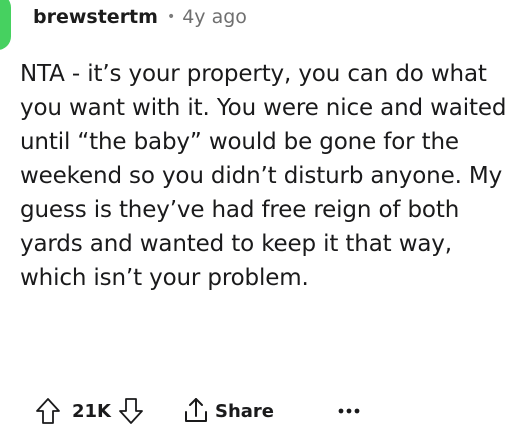 The height and width of the screenshot is (430, 518). Describe the element at coordinates (5, 25) in the screenshot. I see `avatar` at that location.